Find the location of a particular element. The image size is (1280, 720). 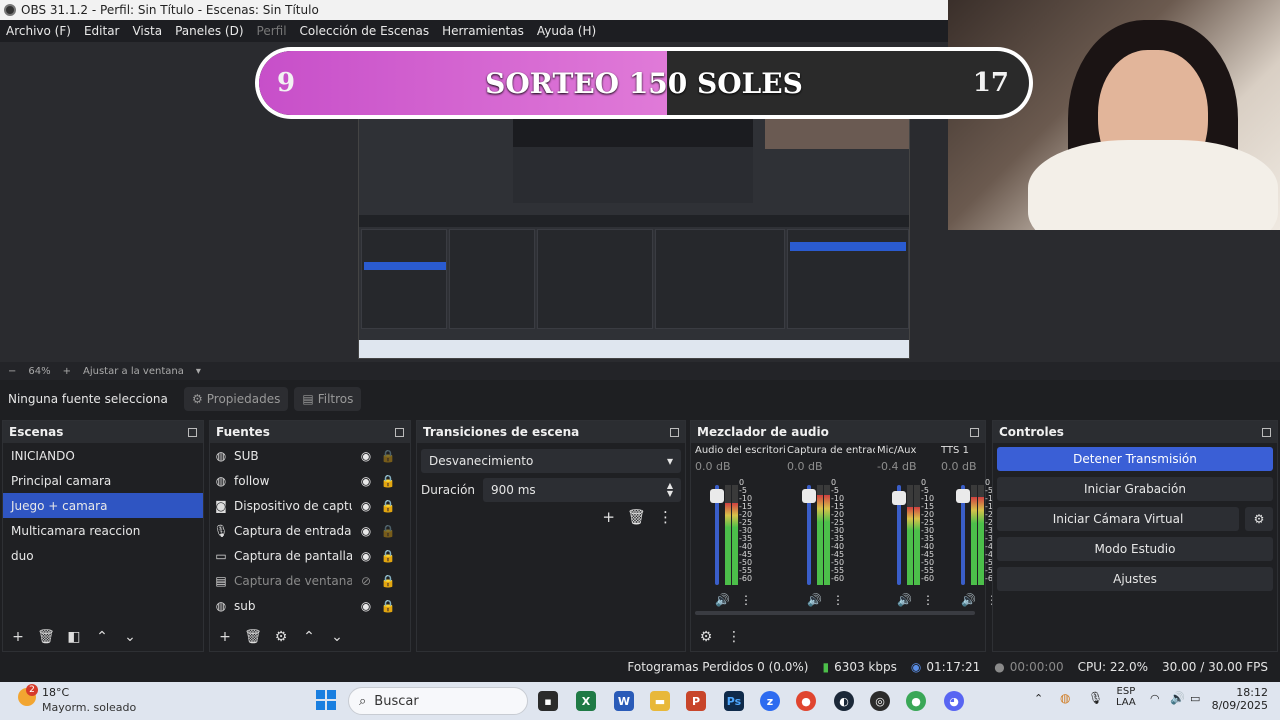

source-item: 🎙 Captura de entrada audio ◉ 🔒 is located at coordinates (310, 530).